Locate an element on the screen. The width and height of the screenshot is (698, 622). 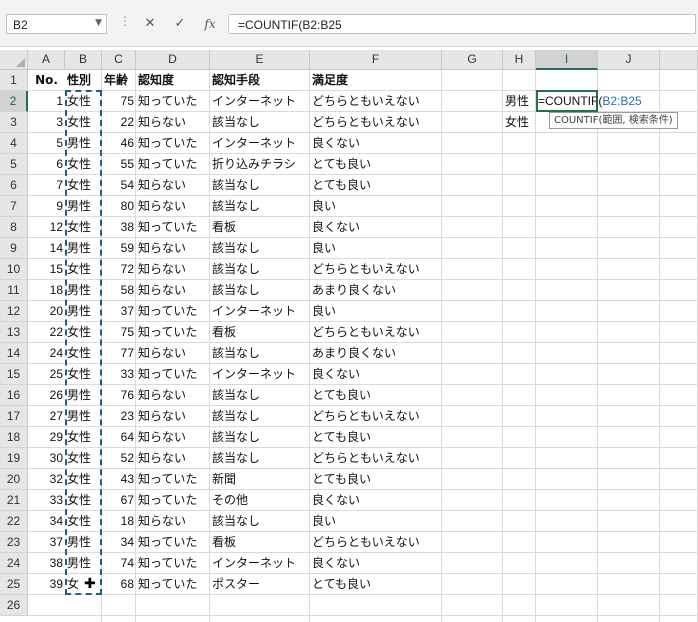
header-cell-gender: 性別 is located at coordinates (83, 80).